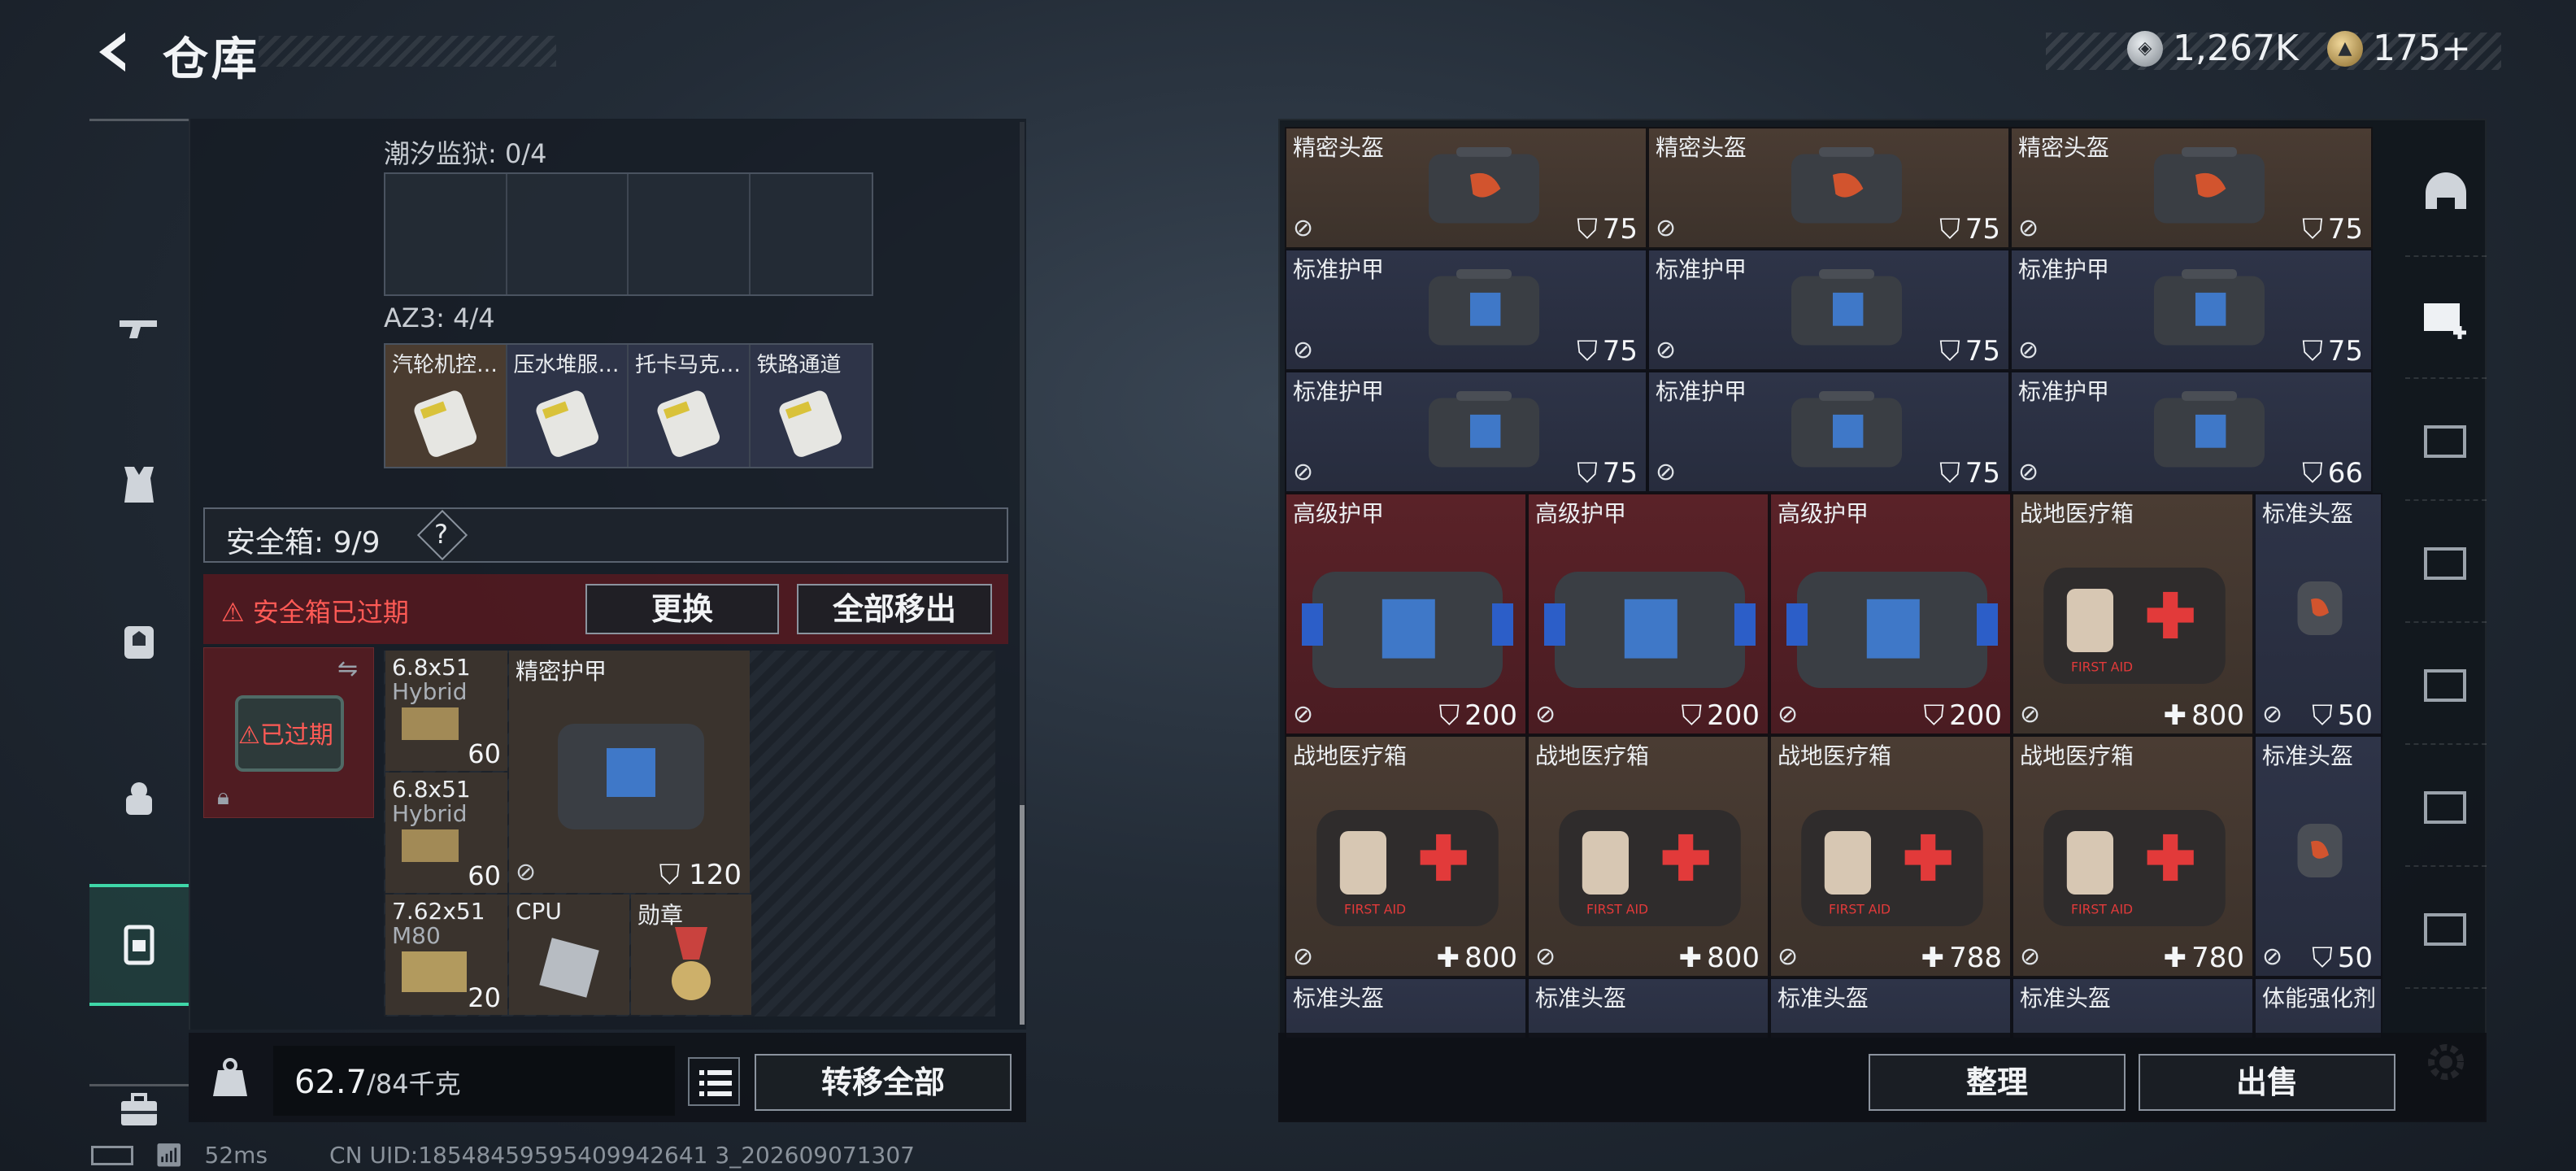  What do you see at coordinates (1375, 909) in the screenshot?
I see `svg-text: FIRST AID` at bounding box center [1375, 909].